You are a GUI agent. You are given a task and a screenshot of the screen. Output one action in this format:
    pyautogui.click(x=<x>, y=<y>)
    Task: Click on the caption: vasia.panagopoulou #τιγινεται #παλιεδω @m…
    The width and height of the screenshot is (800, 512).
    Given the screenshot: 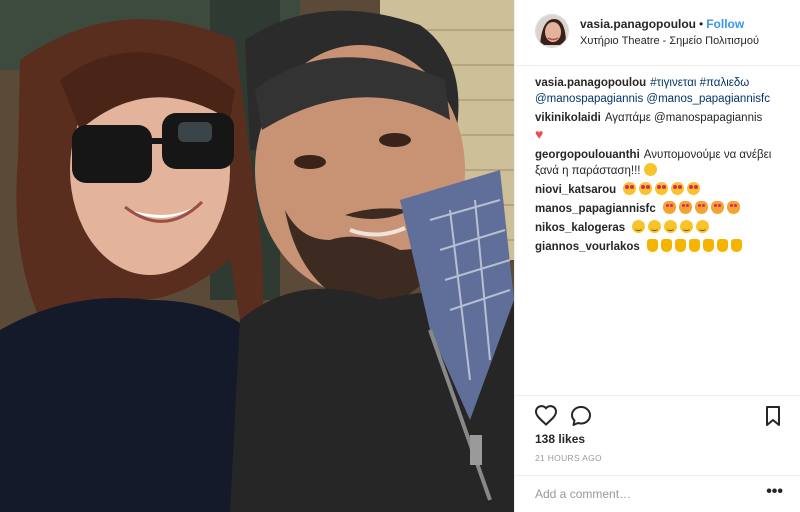 What is the action you would take?
    pyautogui.click(x=663, y=91)
    